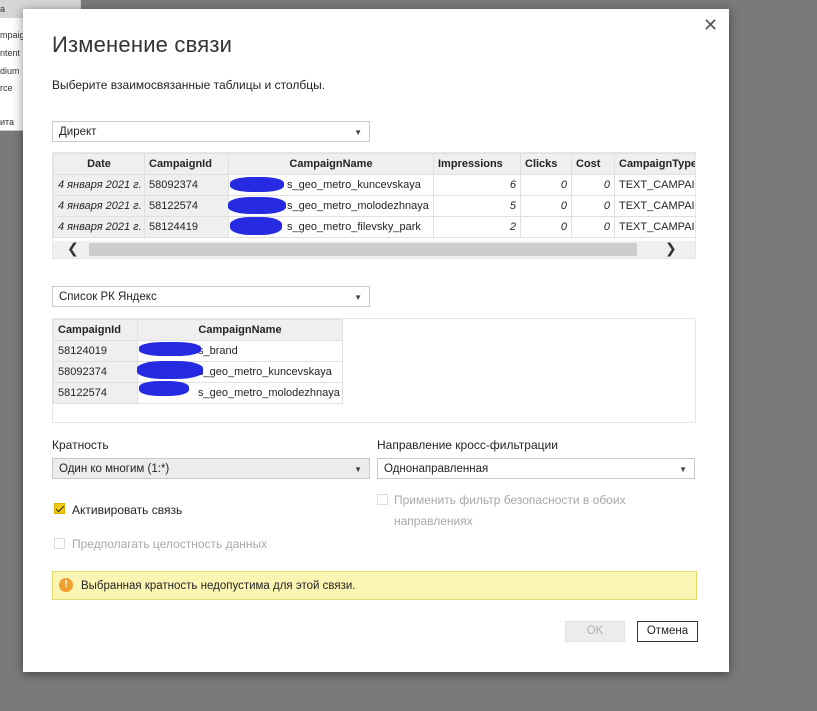 The height and width of the screenshot is (711, 817). What do you see at coordinates (127, 510) in the screenshot?
I see `activate-relationship-label: Активировать связь` at bounding box center [127, 510].